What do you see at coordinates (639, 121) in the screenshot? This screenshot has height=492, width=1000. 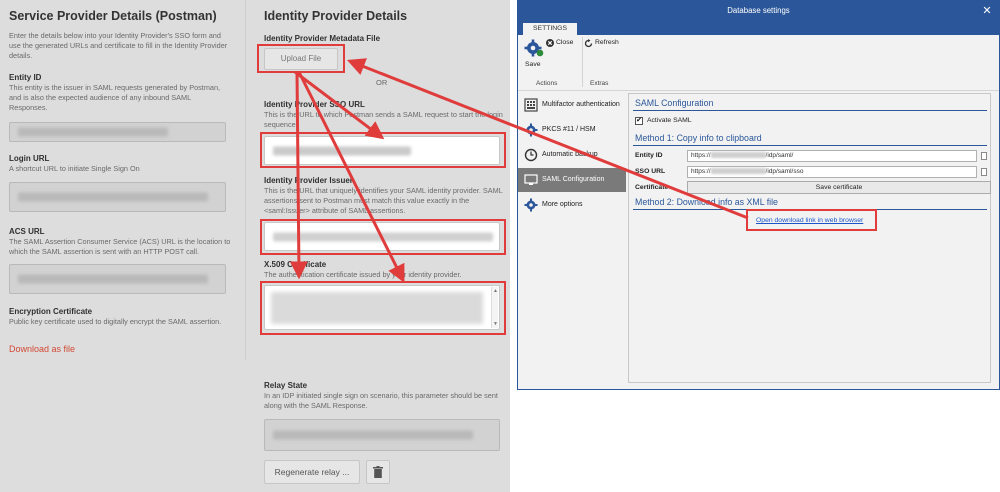 I see `activate-saml-checkbox: ✔` at bounding box center [639, 121].